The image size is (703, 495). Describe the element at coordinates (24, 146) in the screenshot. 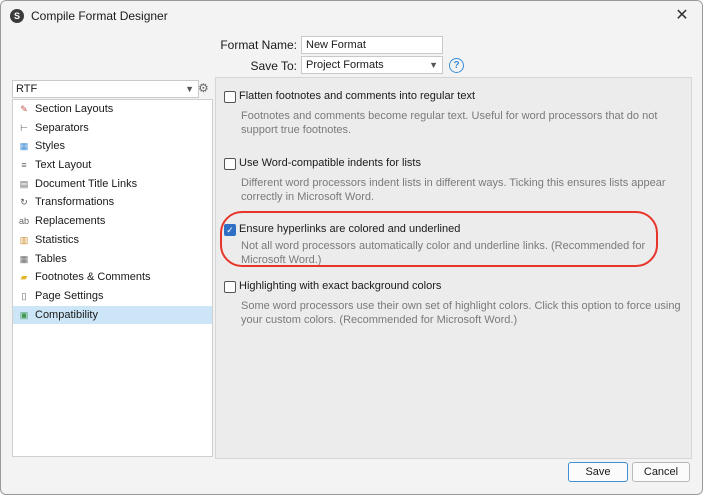

I see `styles-icon: ▦` at that location.